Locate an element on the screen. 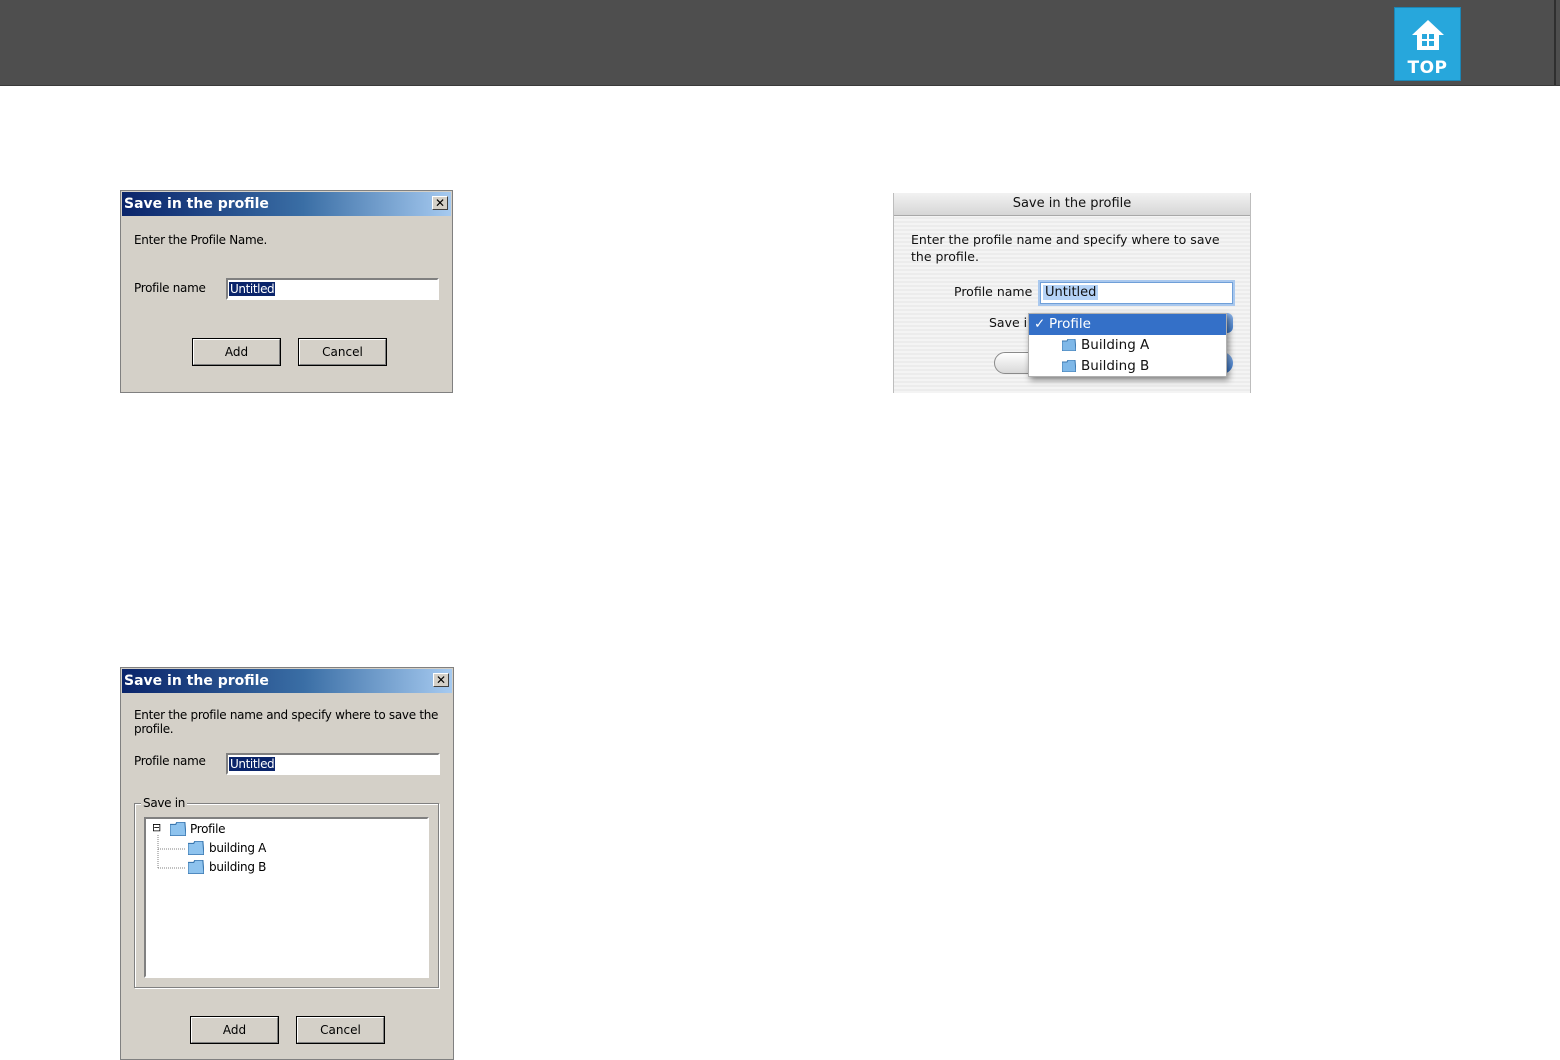 The height and width of the screenshot is (1060, 1560). menu-item-label: Profile is located at coordinates (1070, 324).